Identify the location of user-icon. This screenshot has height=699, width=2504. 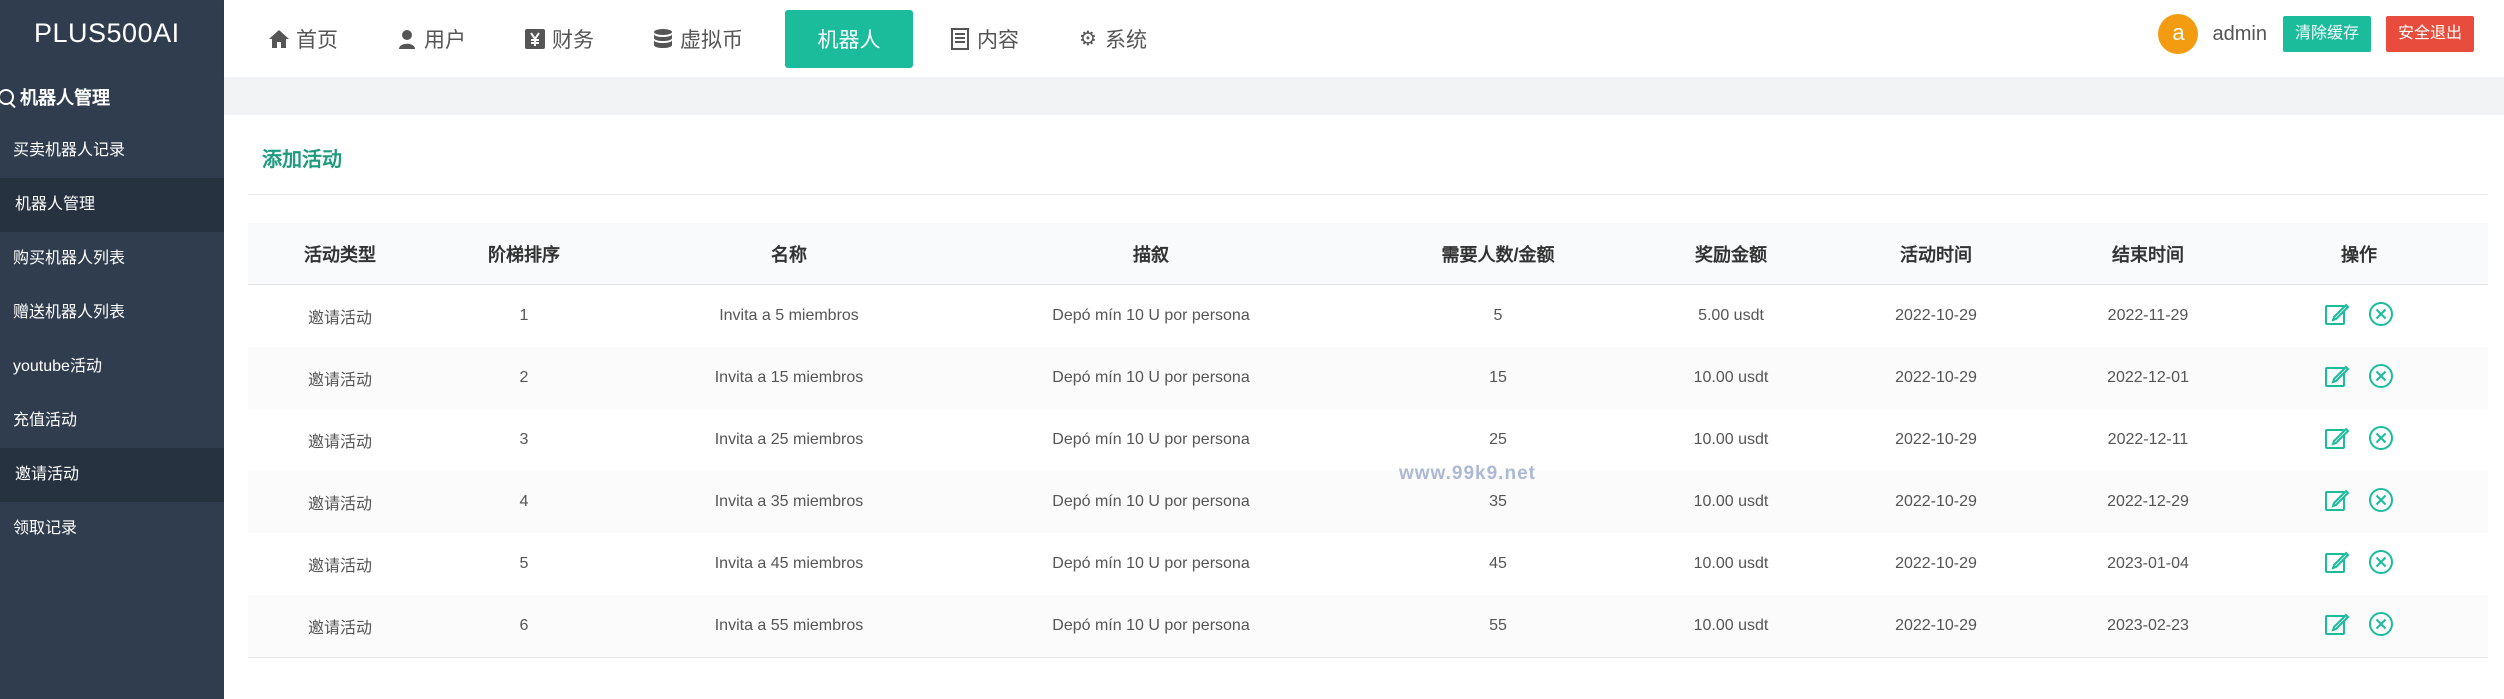
(407, 39).